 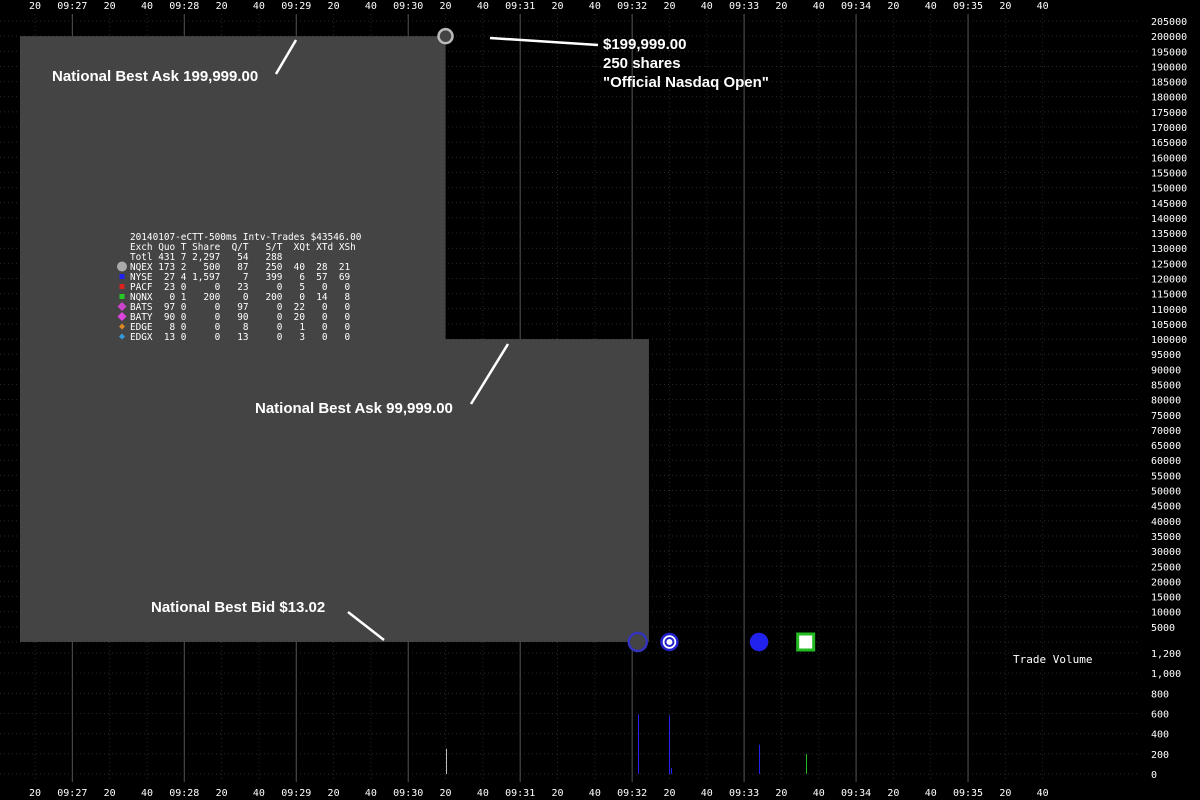 I want to click on price-tick-label: 20000, so click(x=1166, y=582).